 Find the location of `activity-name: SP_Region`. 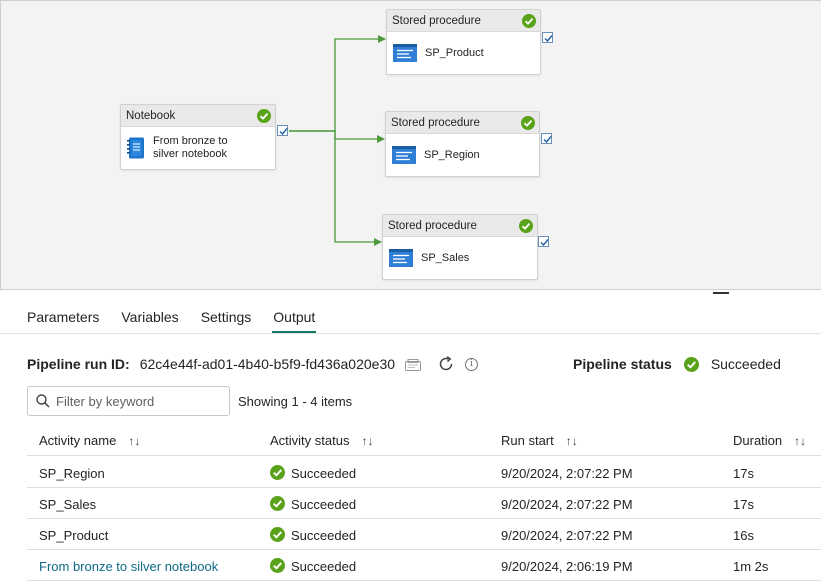

activity-name: SP_Region is located at coordinates (72, 473).